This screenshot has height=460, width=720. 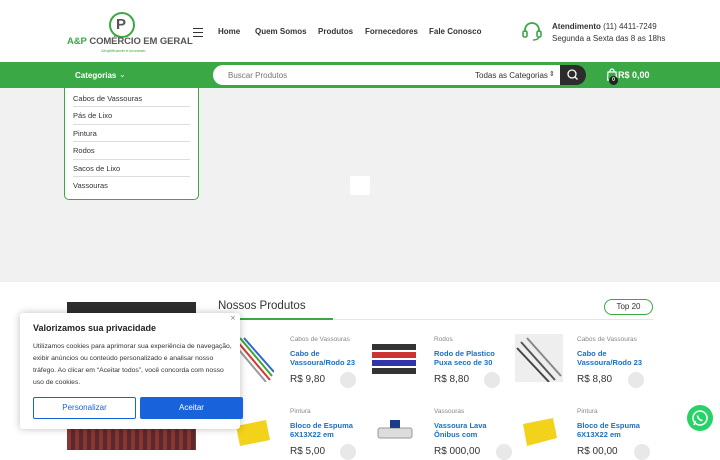 What do you see at coordinates (131, 168) in the screenshot?
I see `category-item-sacos: Sacos de Lixo` at bounding box center [131, 168].